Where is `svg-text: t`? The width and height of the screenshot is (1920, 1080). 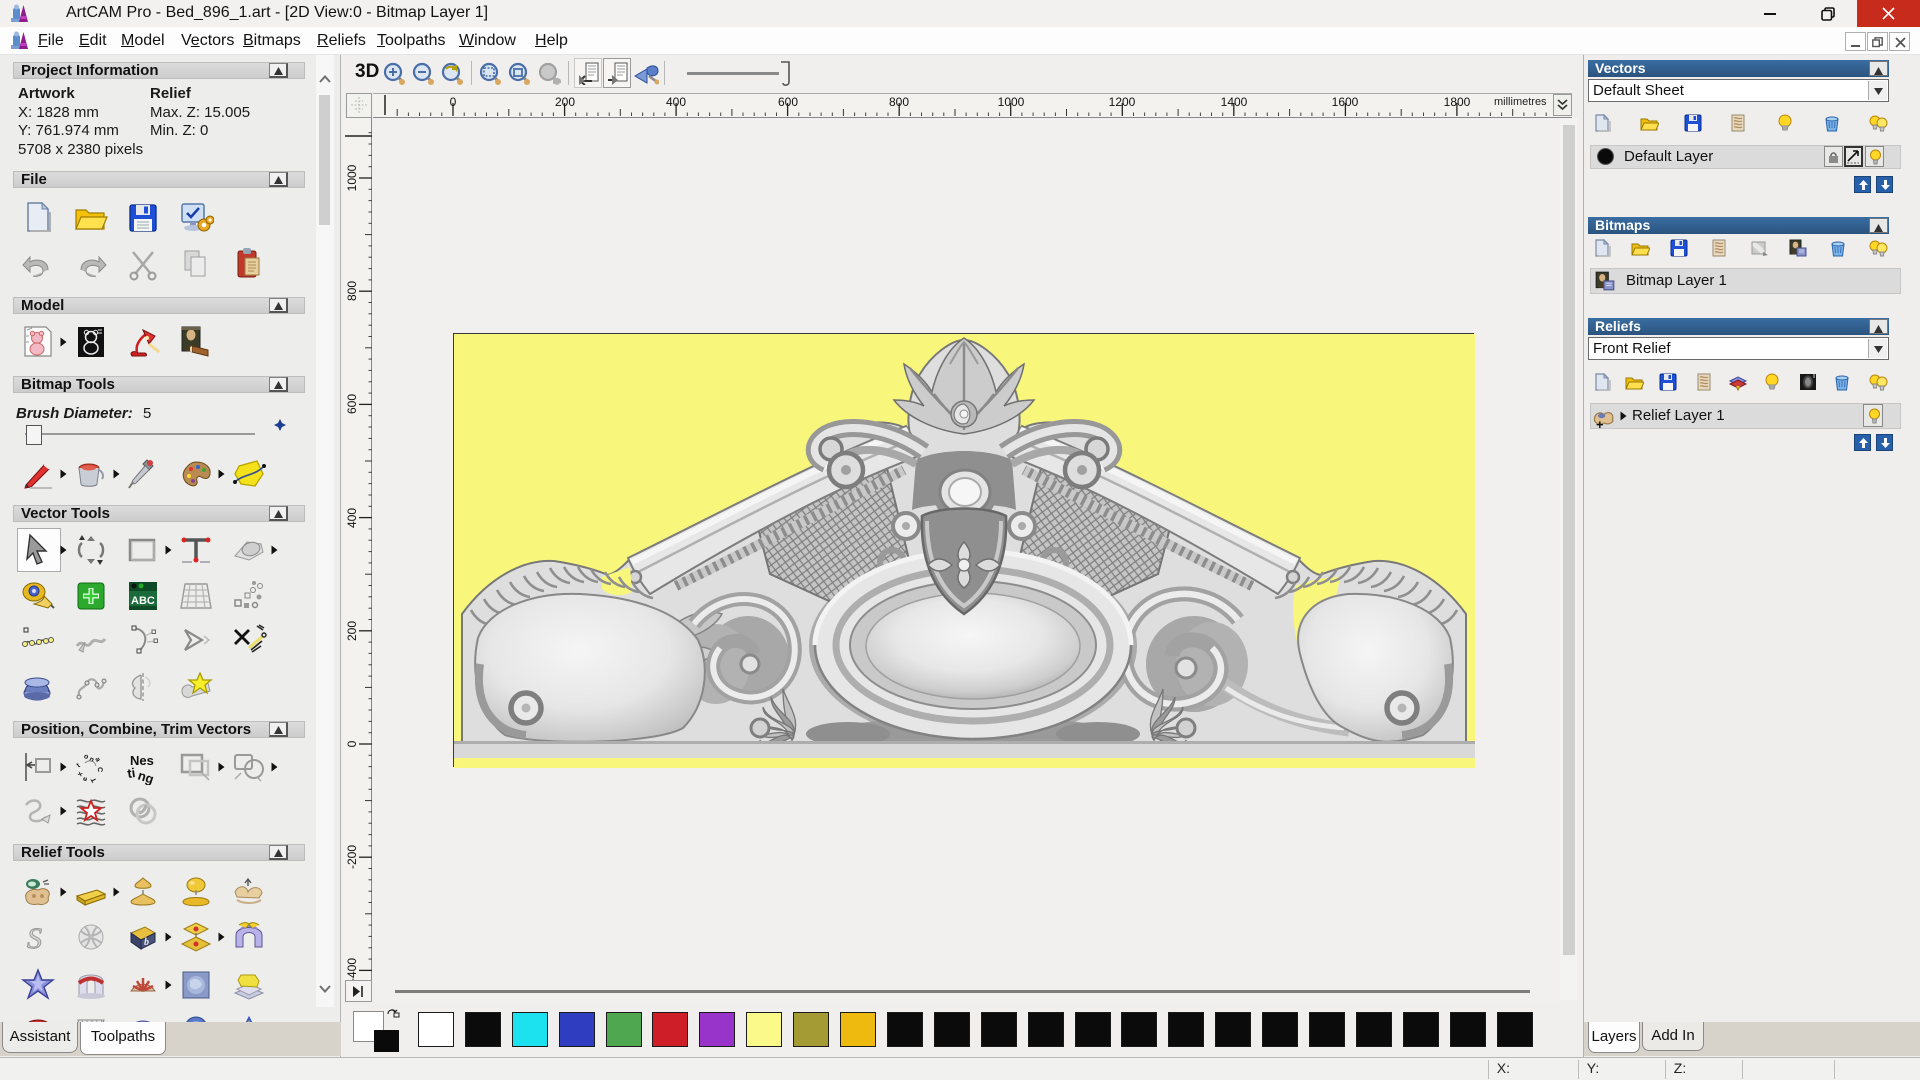 svg-text: t is located at coordinates (79, 765).